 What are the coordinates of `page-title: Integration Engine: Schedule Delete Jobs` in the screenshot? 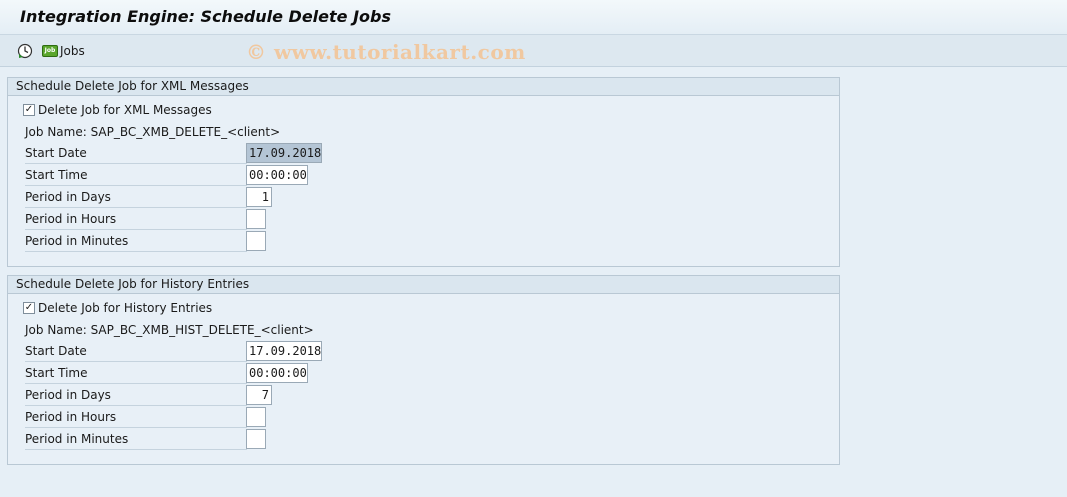 It's located at (205, 16).